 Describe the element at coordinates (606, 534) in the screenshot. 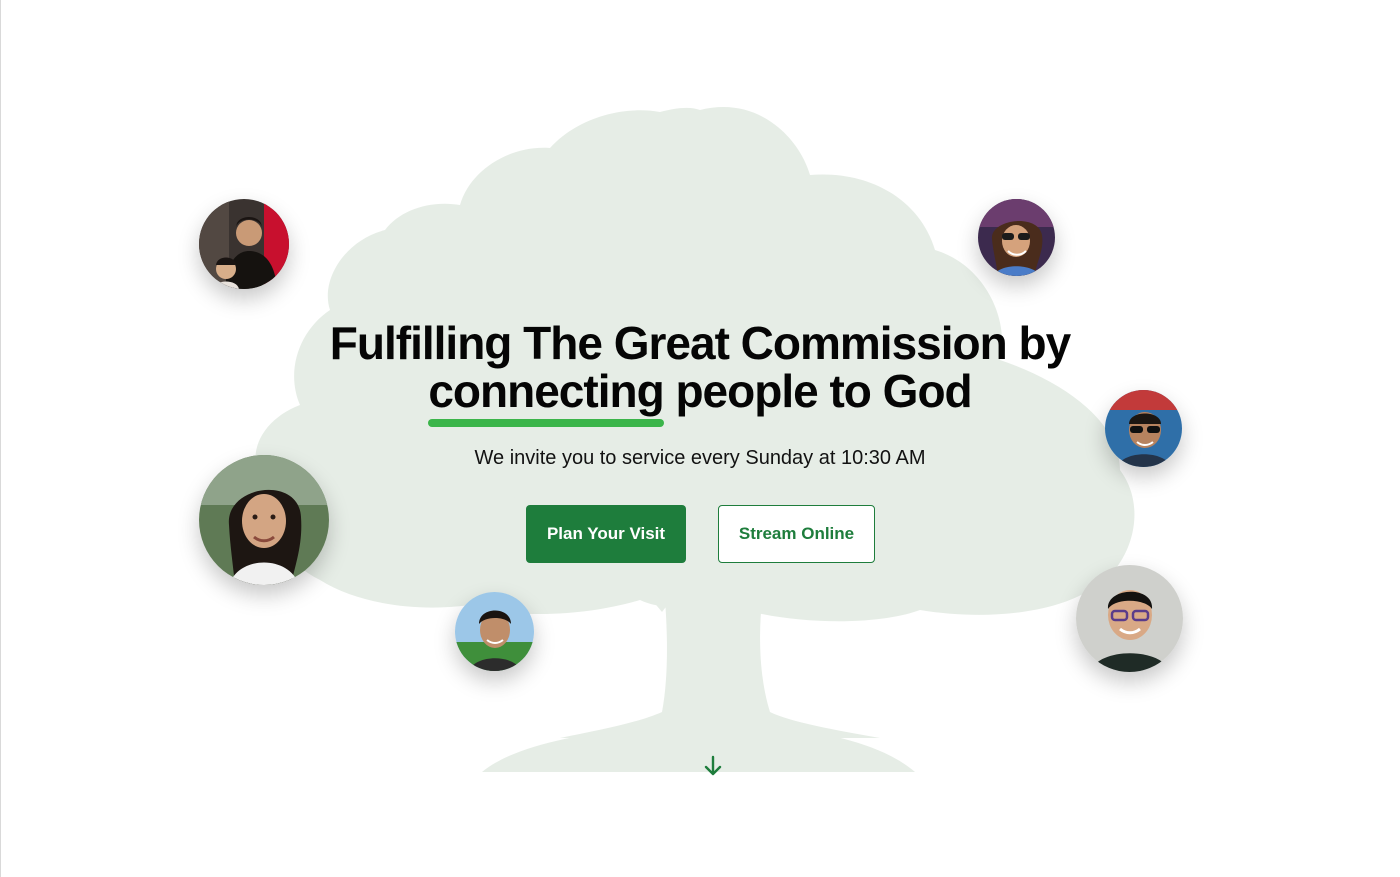

I see `plan-your-visit-button: Plan Your Visit` at that location.